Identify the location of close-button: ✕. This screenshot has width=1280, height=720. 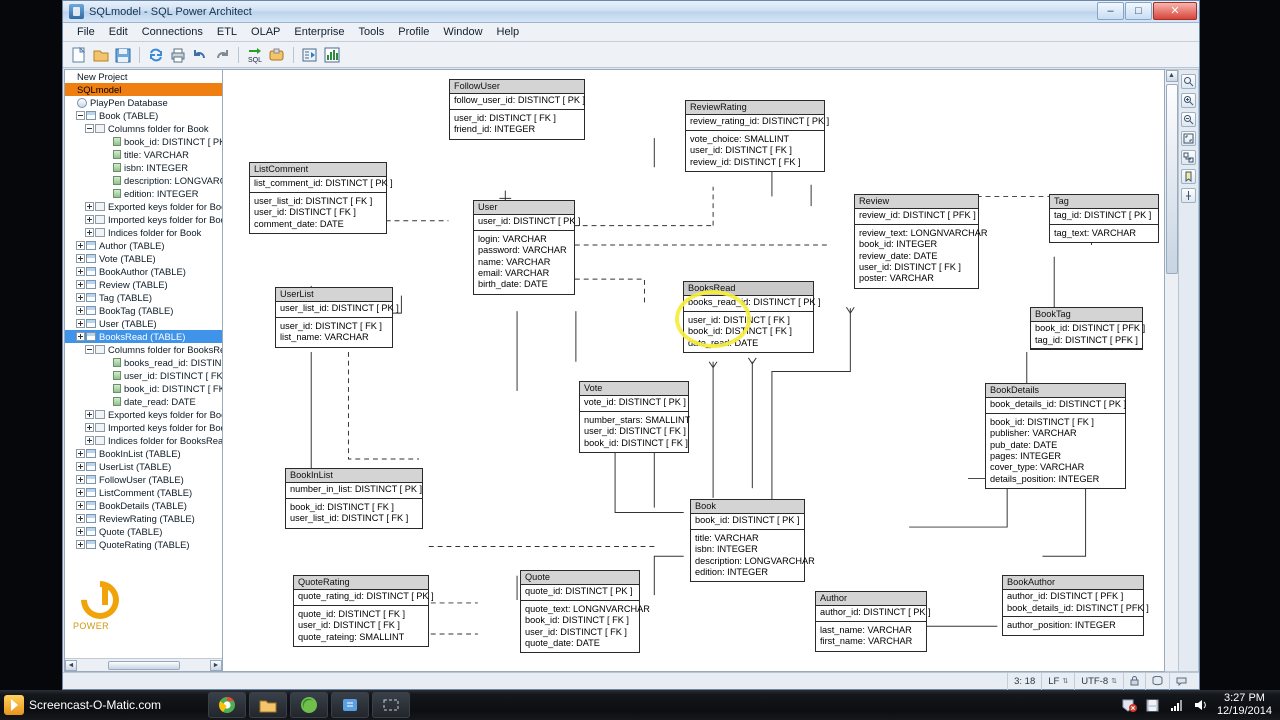
(1175, 11).